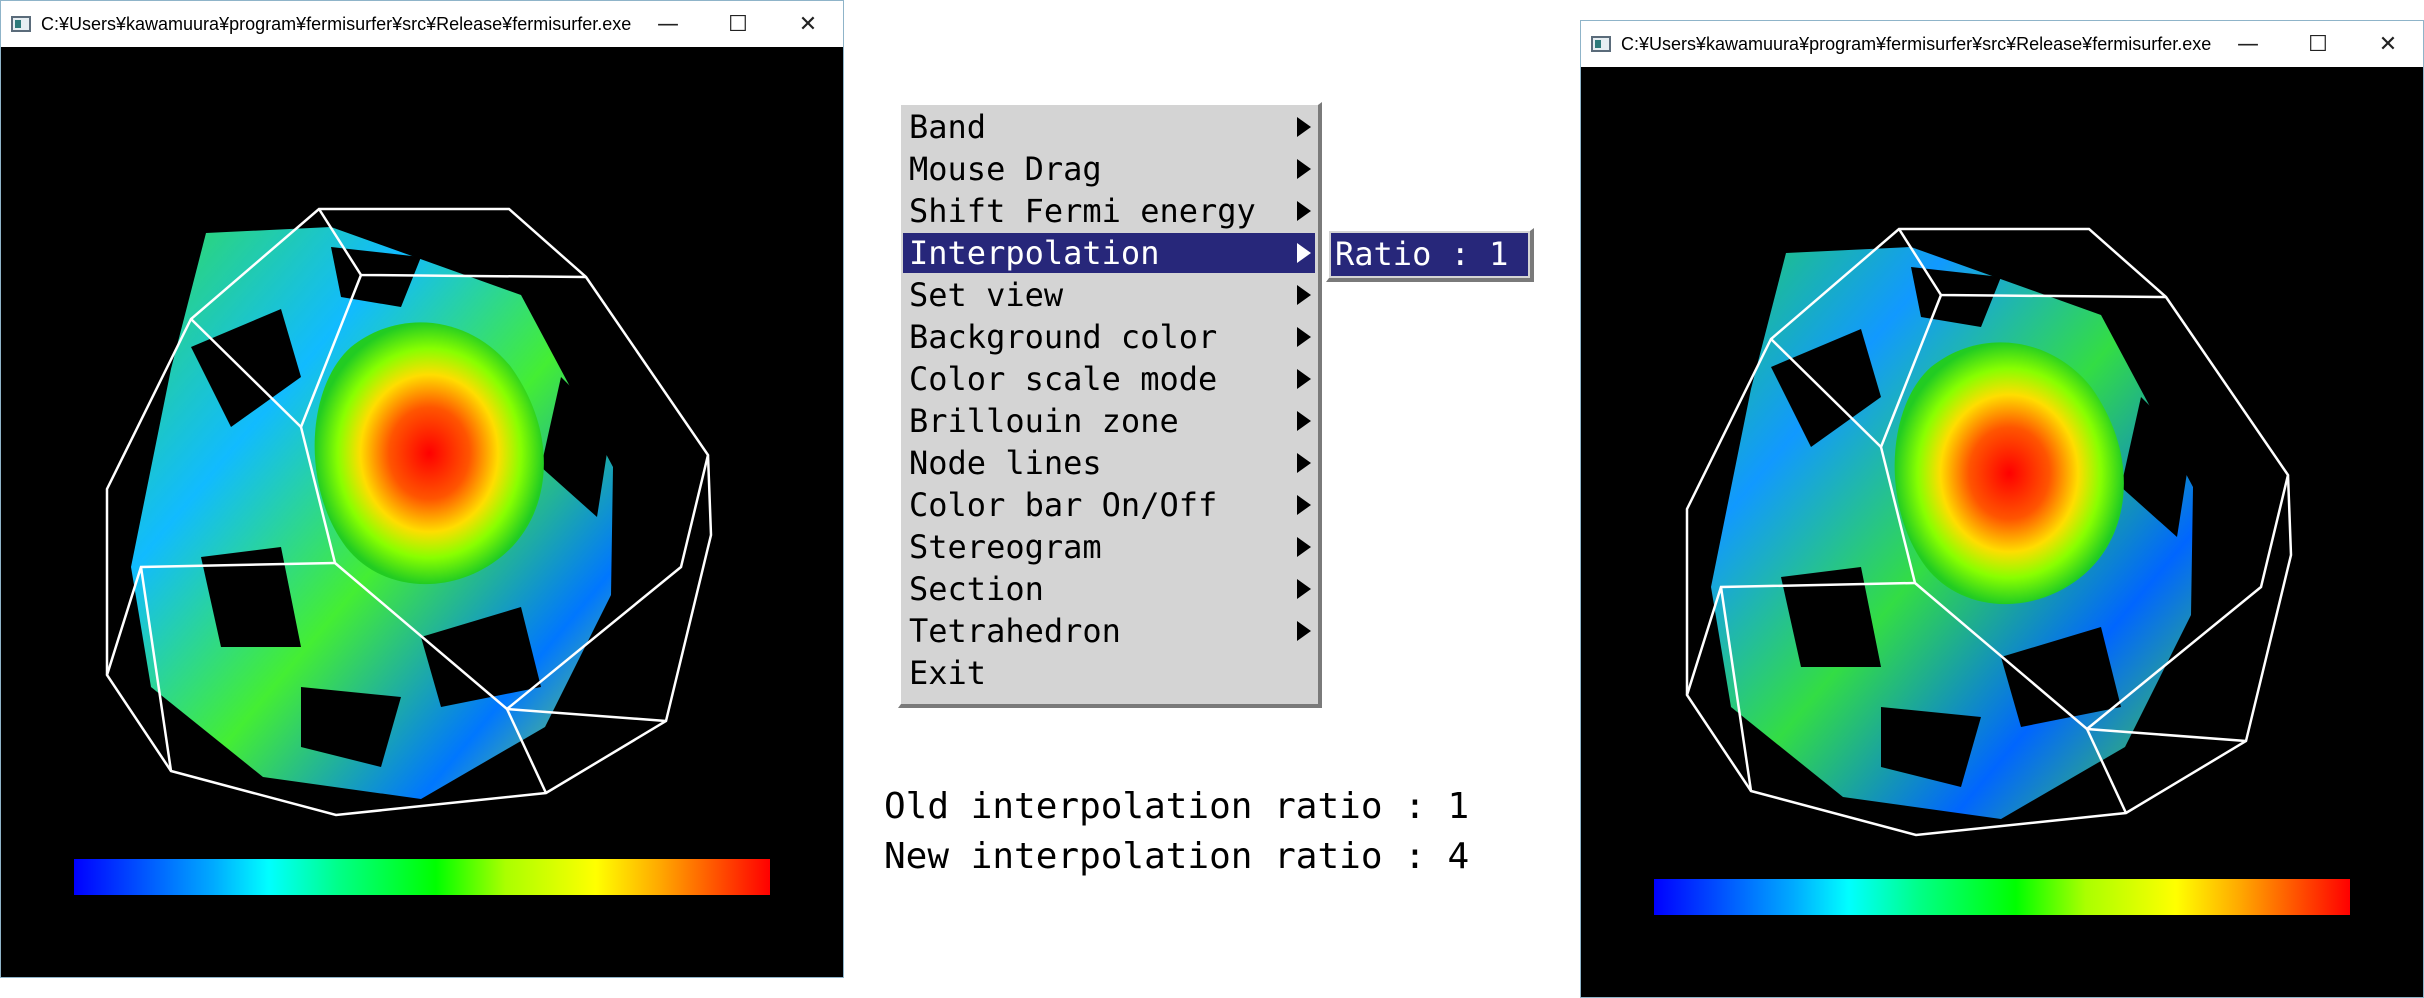  I want to click on interpolation-submenu: Ratio : 1, so click(1430, 255).